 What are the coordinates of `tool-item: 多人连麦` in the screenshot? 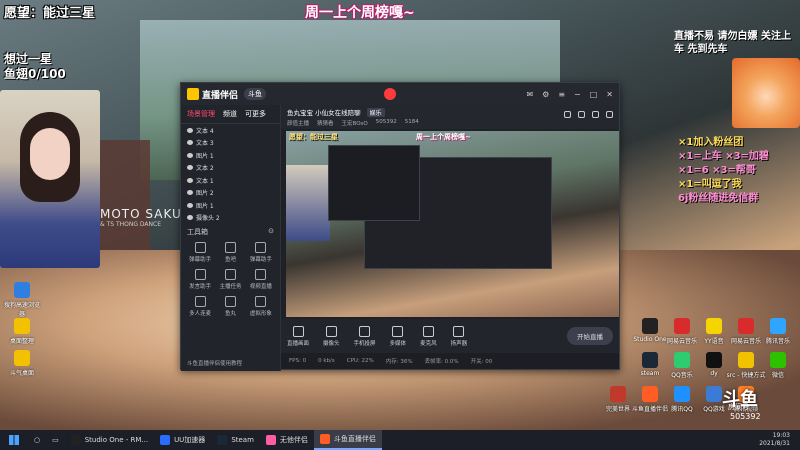 It's located at (200, 306).